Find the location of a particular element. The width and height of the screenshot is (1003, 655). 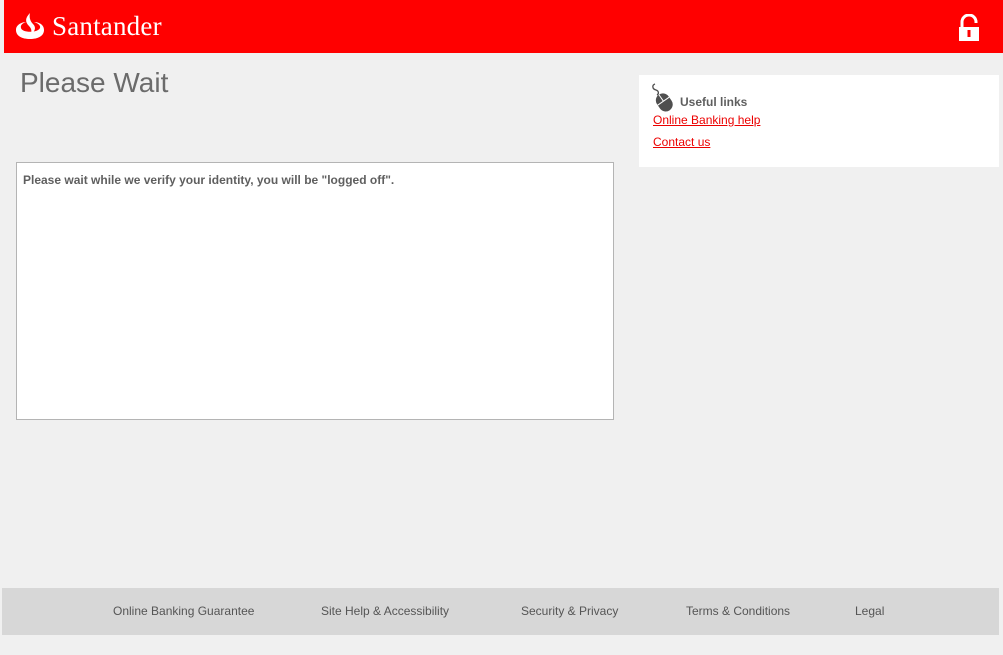

footer-link-site-help-accessibility: Site Help & Accessibility is located at coordinates (385, 611).